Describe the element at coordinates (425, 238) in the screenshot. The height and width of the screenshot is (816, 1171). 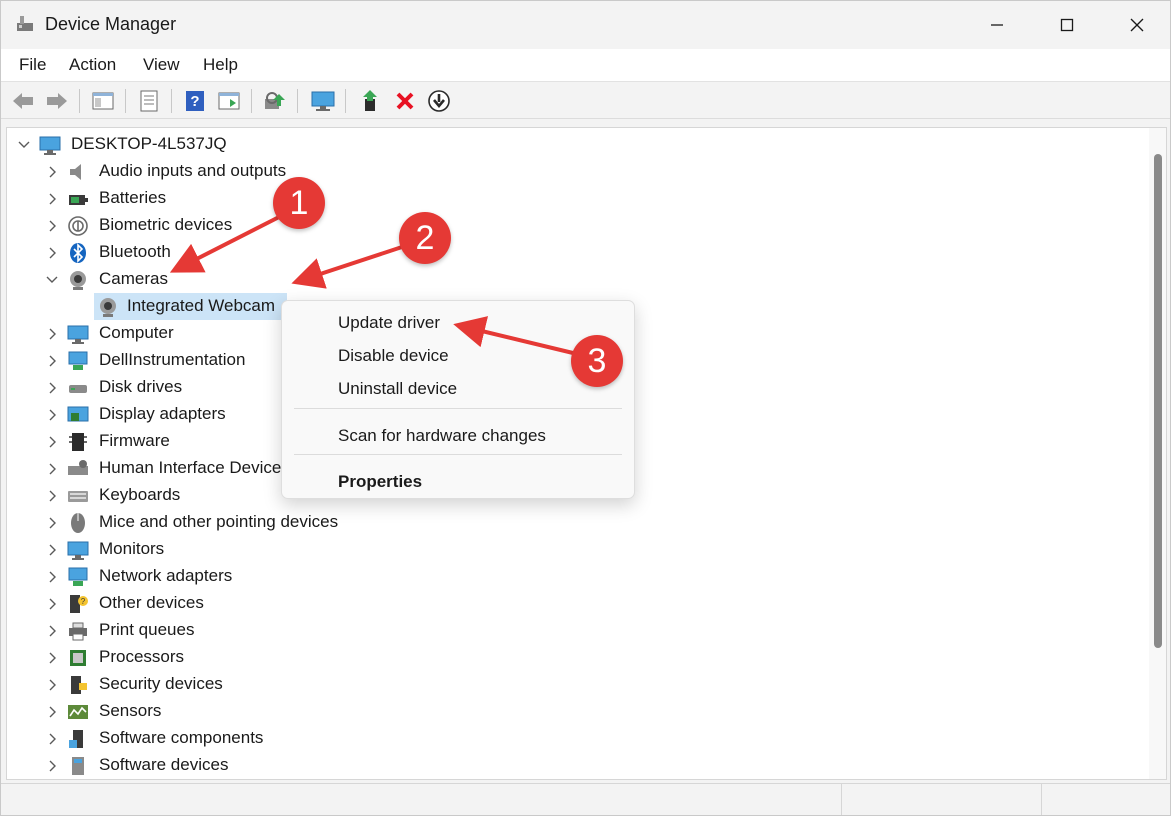
I see `annotation-badge-2: 2` at that location.